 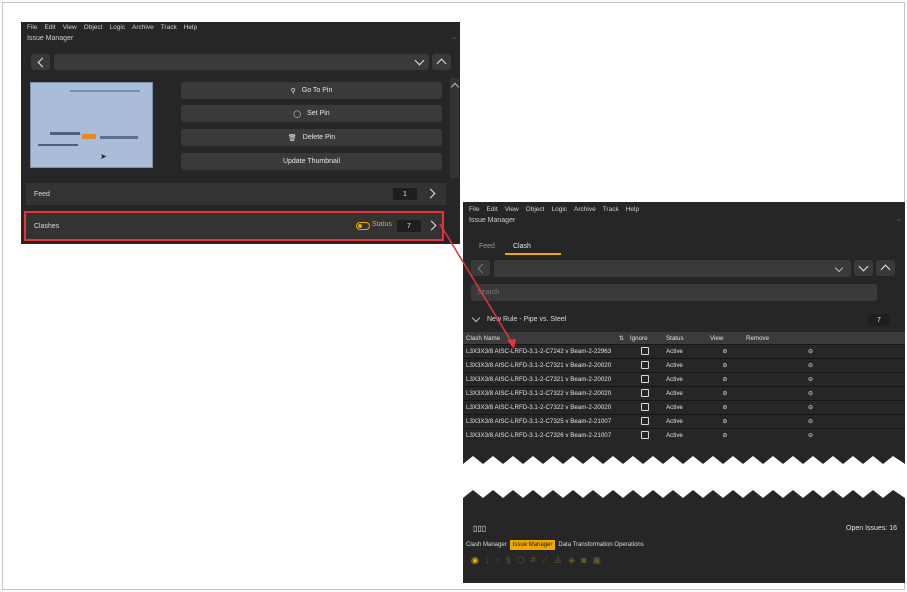 What do you see at coordinates (477, 286) in the screenshot?
I see `callout-arrow` at bounding box center [477, 286].